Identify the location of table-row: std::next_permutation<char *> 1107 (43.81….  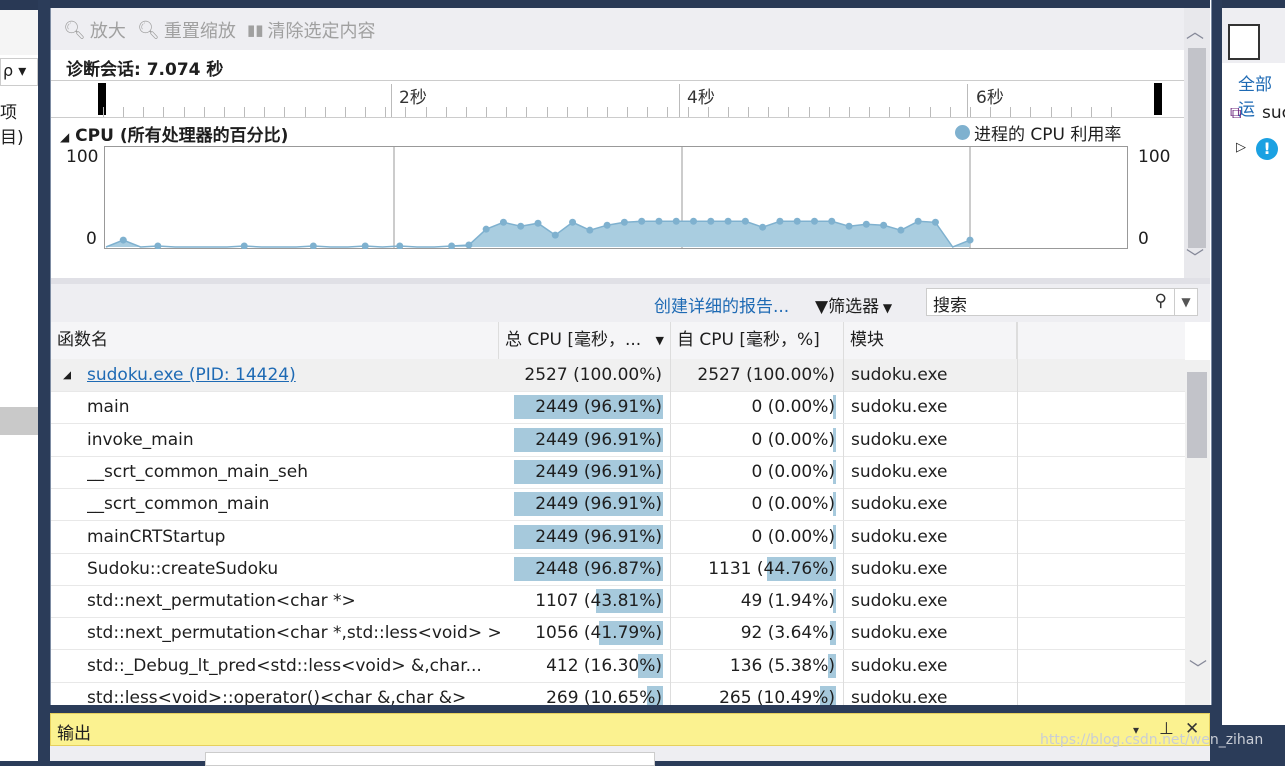
(618, 602).